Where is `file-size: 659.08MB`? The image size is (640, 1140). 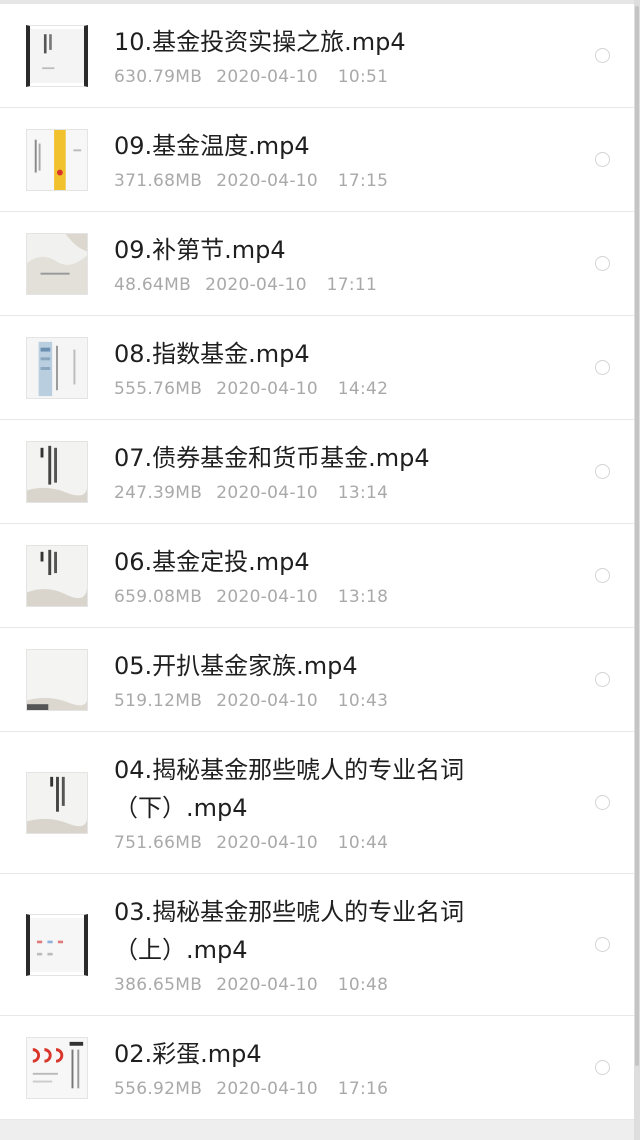 file-size: 659.08MB is located at coordinates (158, 596).